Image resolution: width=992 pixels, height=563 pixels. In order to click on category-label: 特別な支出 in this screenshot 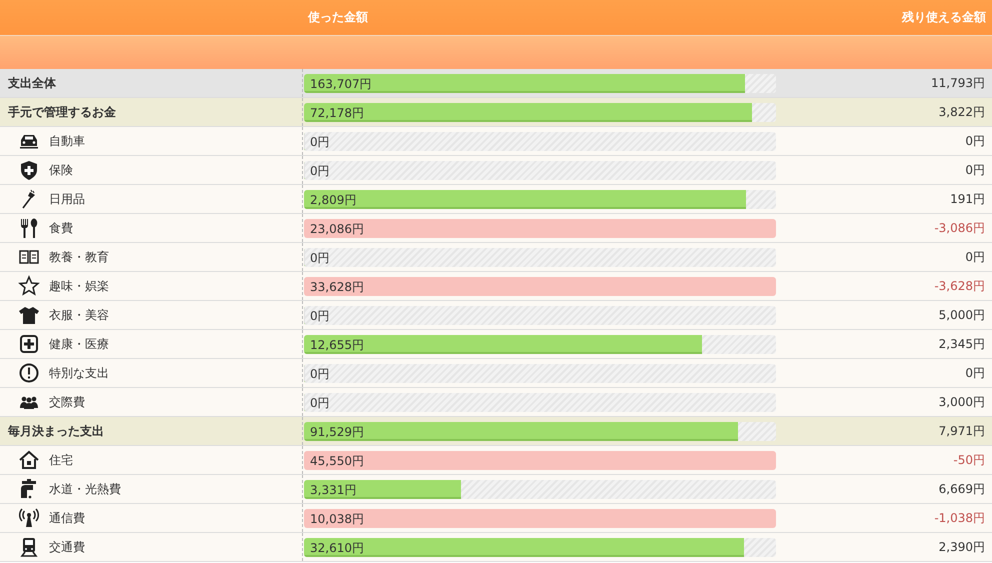, I will do `click(79, 373)`.